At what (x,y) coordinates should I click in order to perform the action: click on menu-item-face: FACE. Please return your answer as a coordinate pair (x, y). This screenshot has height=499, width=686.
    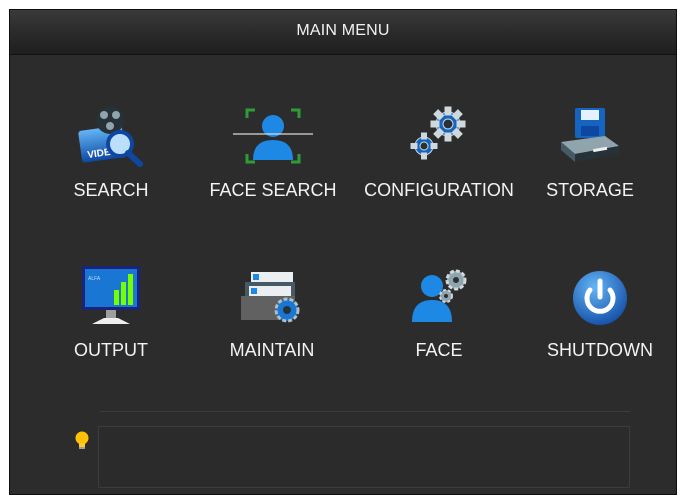
    Looking at the image, I should click on (439, 319).